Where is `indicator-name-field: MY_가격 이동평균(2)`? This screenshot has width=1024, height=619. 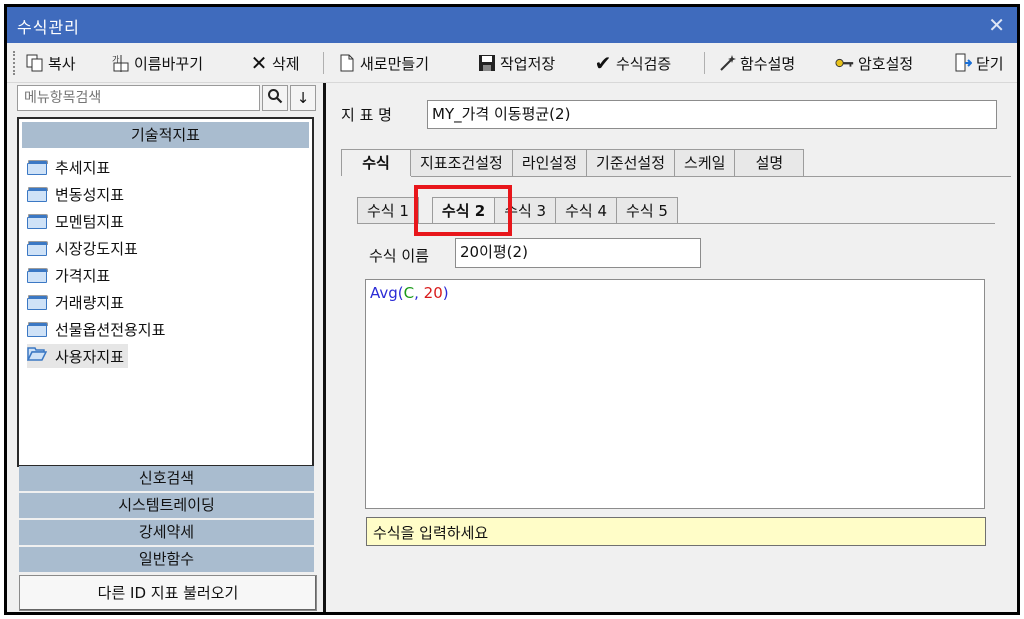 indicator-name-field: MY_가격 이동평균(2) is located at coordinates (712, 114).